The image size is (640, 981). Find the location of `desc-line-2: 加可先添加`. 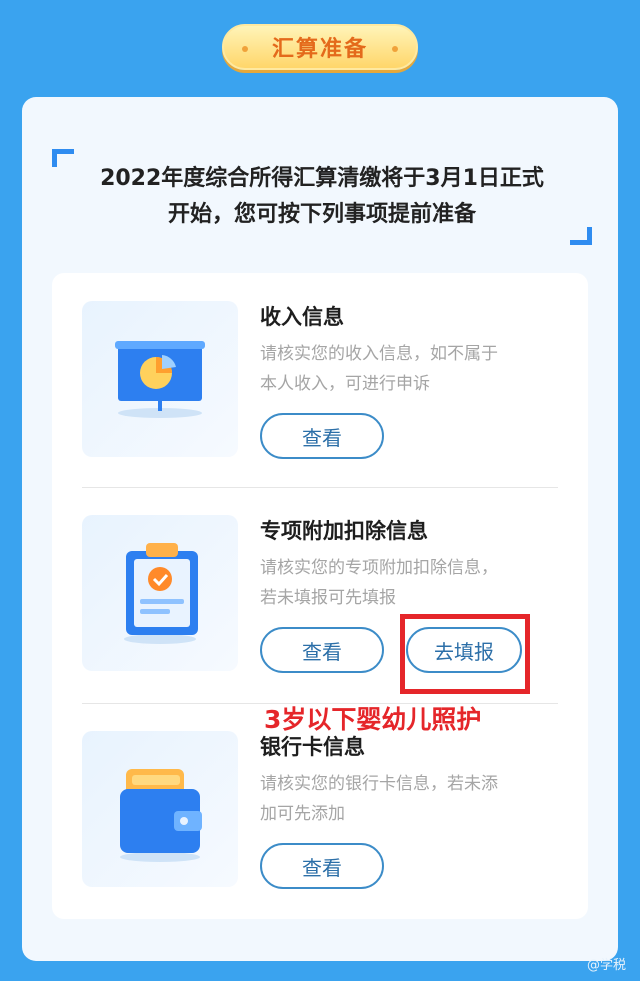

desc-line-2: 加可先添加 is located at coordinates (302, 814).